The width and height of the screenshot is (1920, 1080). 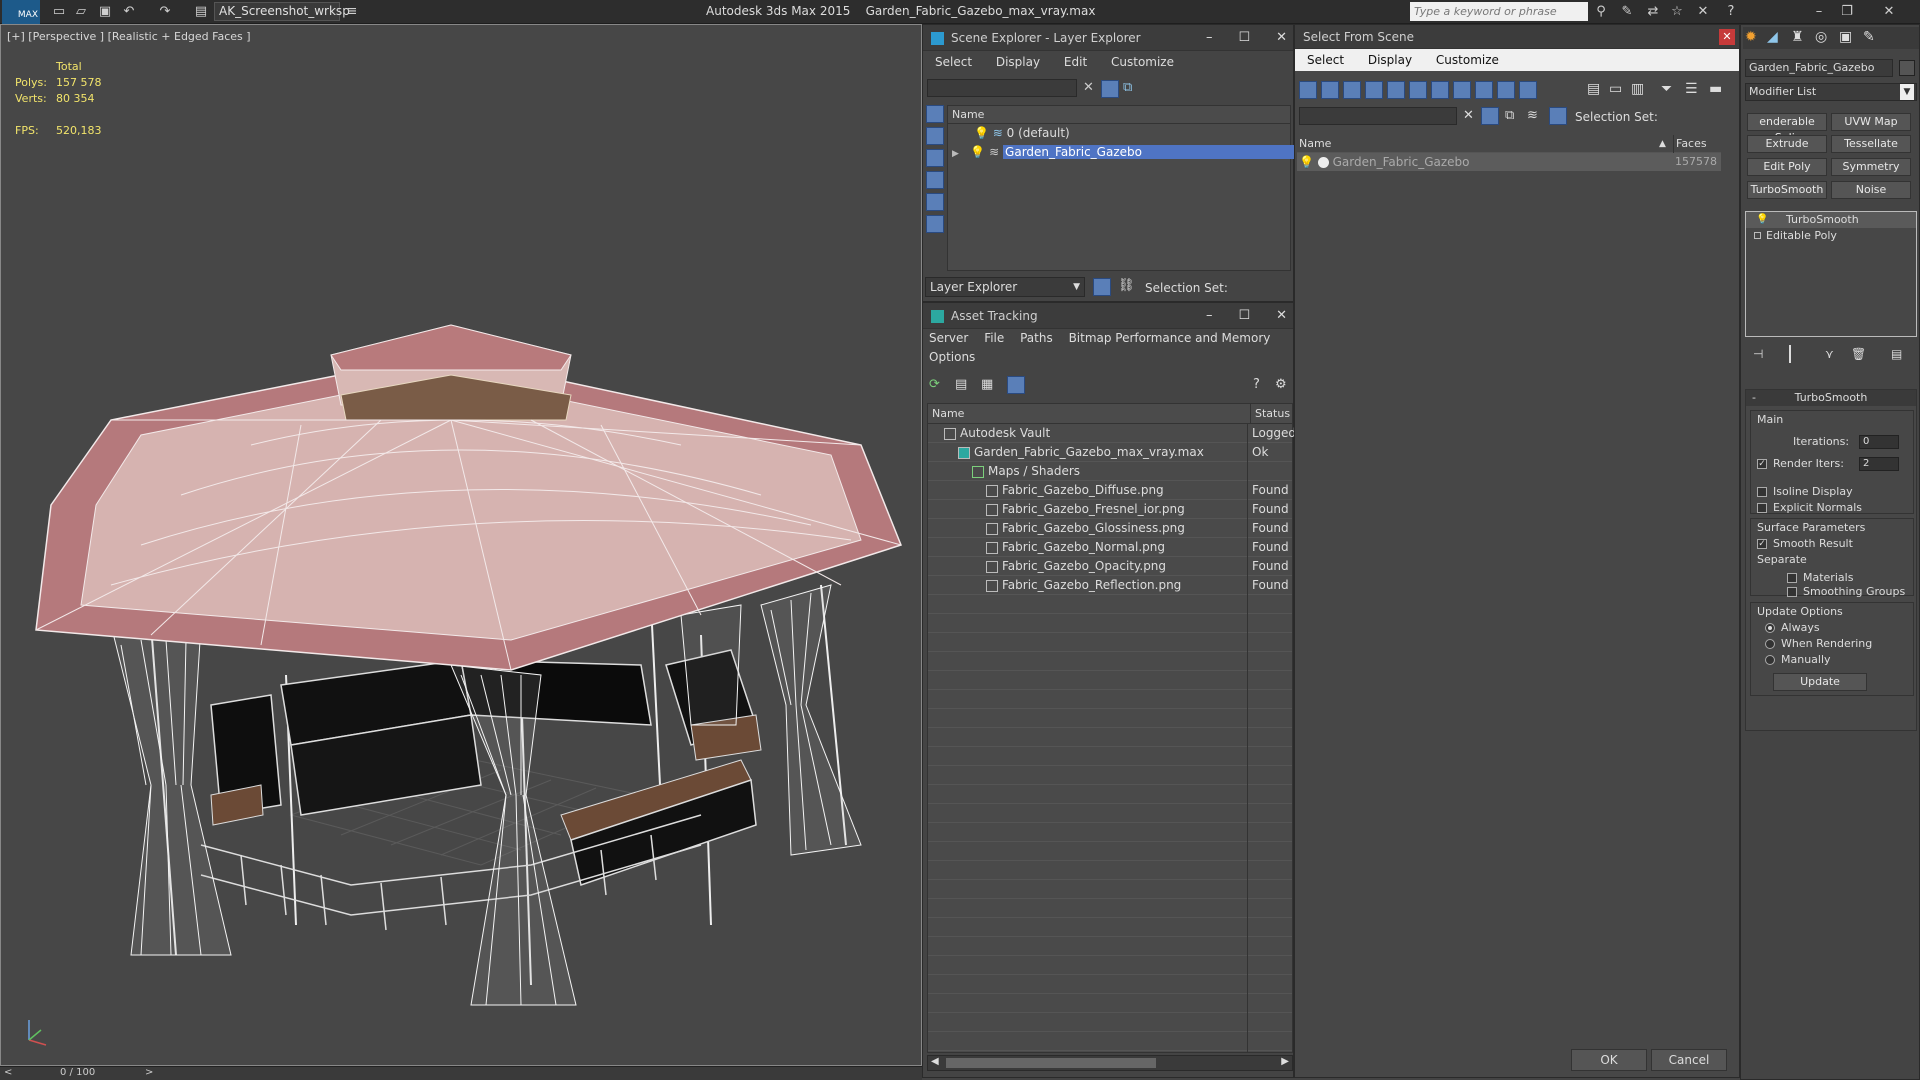 I want to click on layer-row: ▶ 💡 ≋ Garden_Fabric_Gazebo, so click(x=1165, y=152).